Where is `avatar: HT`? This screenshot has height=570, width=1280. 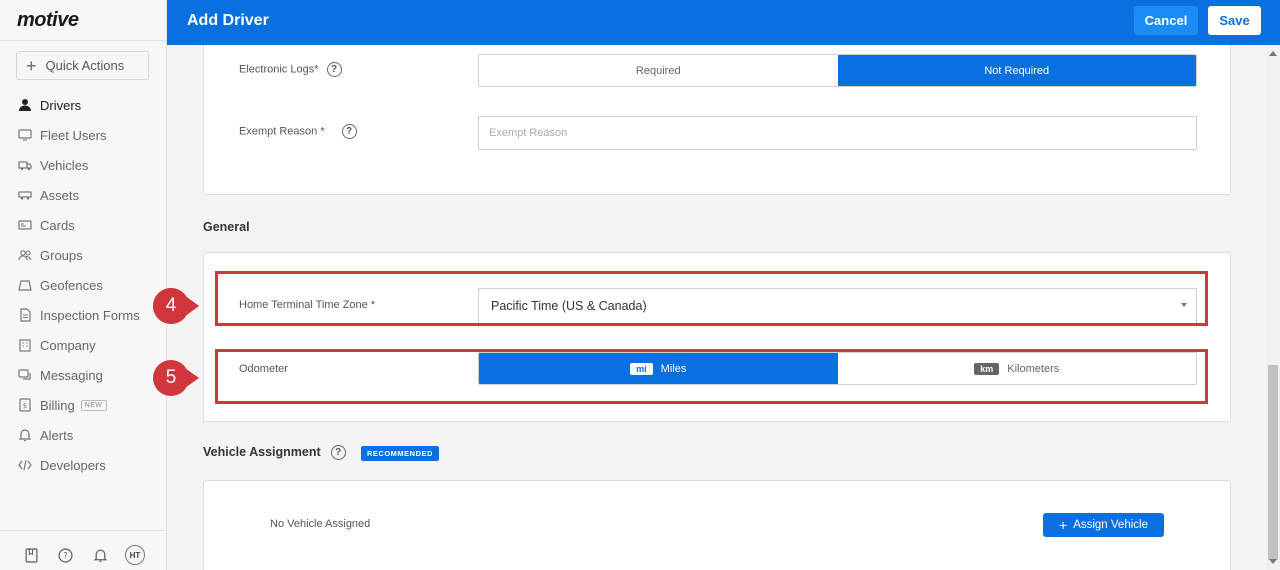 avatar: HT is located at coordinates (135, 555).